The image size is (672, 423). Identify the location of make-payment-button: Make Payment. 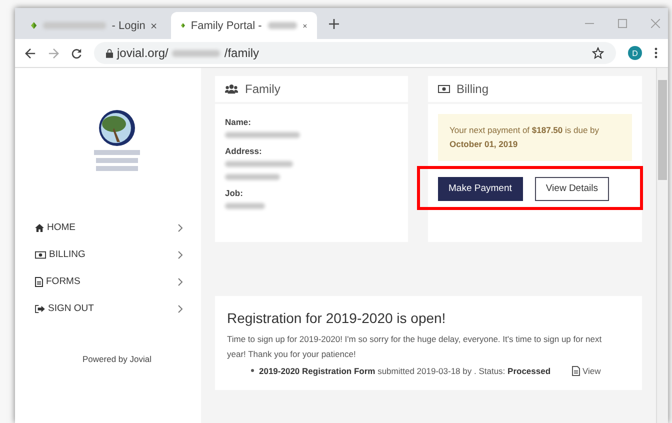
(480, 188).